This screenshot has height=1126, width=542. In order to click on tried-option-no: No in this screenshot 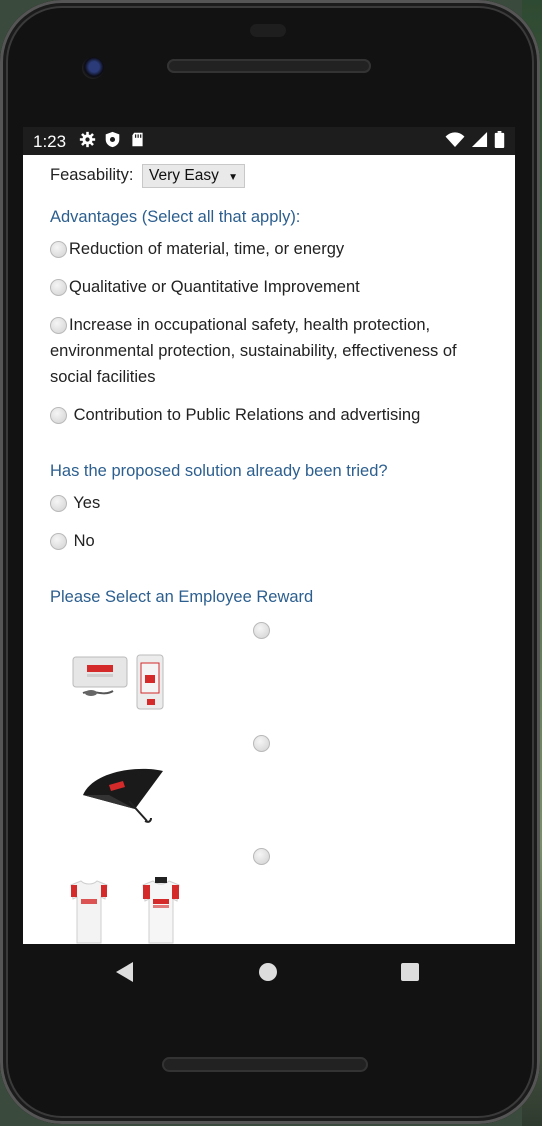, I will do `click(260, 541)`.